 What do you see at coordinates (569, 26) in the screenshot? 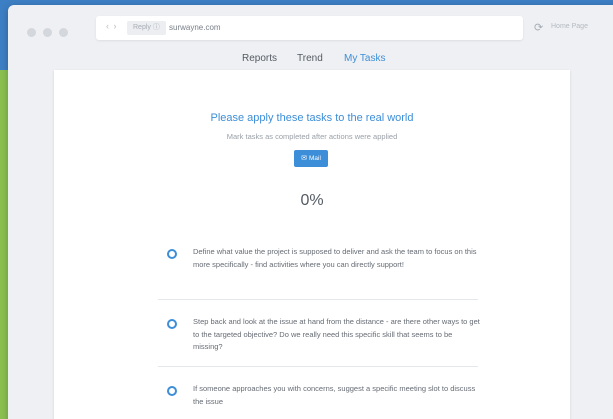
I see `home-page-link: Home Page` at bounding box center [569, 26].